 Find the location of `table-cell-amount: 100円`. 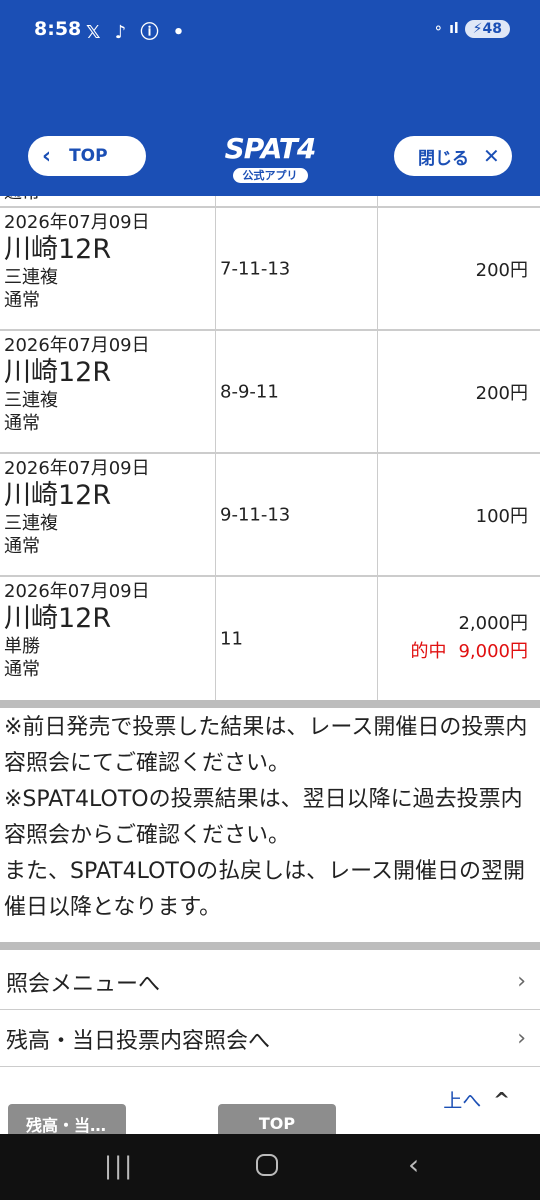

table-cell-amount: 100円 is located at coordinates (459, 514).